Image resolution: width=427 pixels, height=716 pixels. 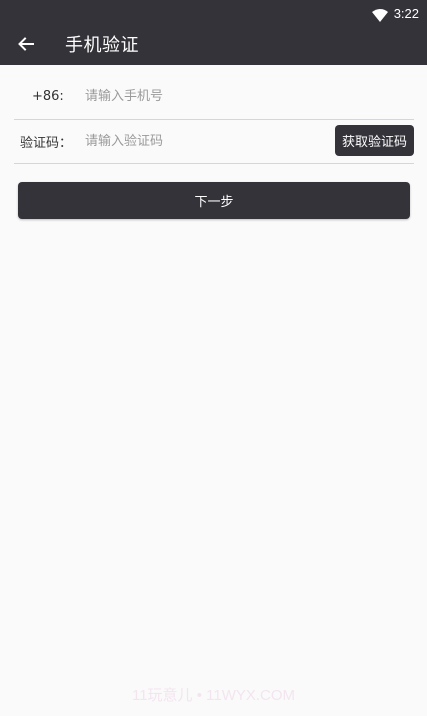 What do you see at coordinates (213, 695) in the screenshot?
I see `watermark: 11玩意儿 • 11WYX.COM` at bounding box center [213, 695].